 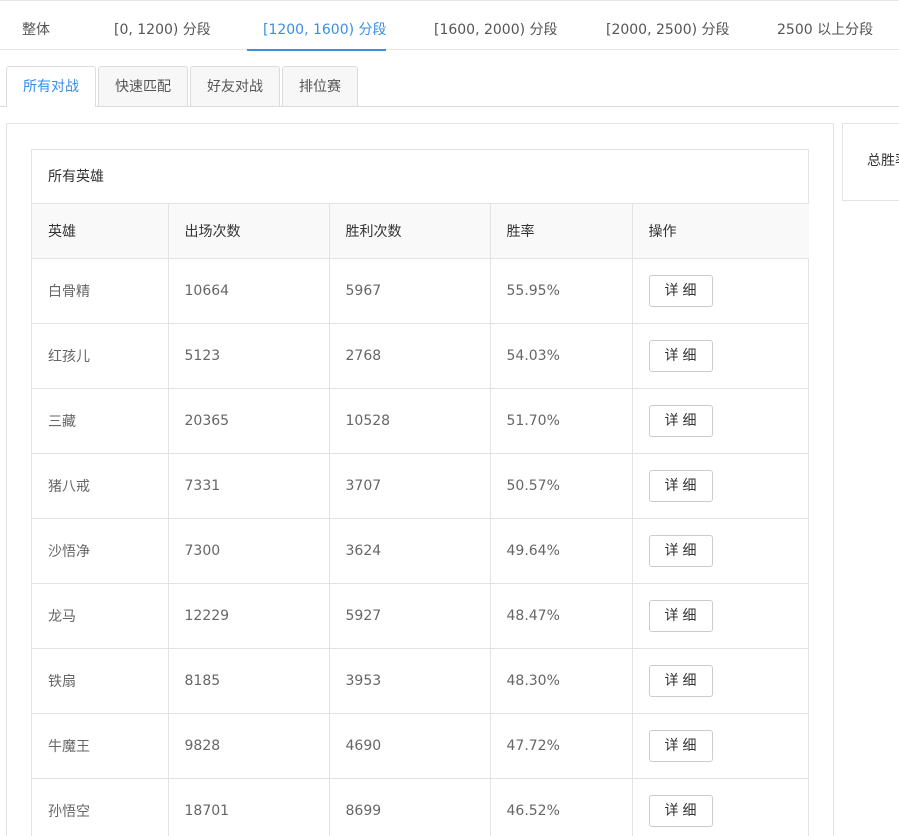 What do you see at coordinates (561, 356) in the screenshot?
I see `hero-win-rate: 54.03%` at bounding box center [561, 356].